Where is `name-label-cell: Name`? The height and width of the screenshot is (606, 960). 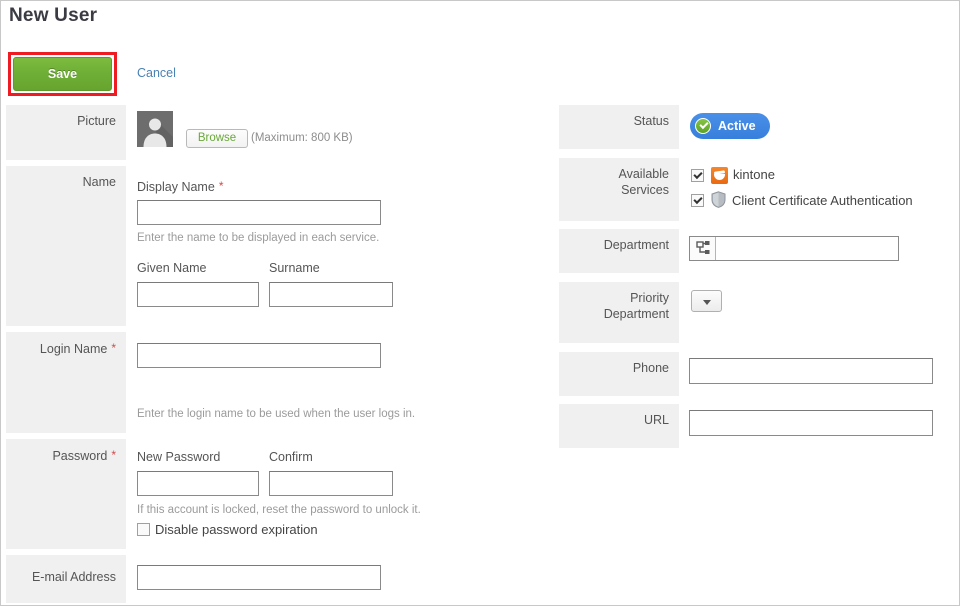 name-label-cell: Name is located at coordinates (66, 246).